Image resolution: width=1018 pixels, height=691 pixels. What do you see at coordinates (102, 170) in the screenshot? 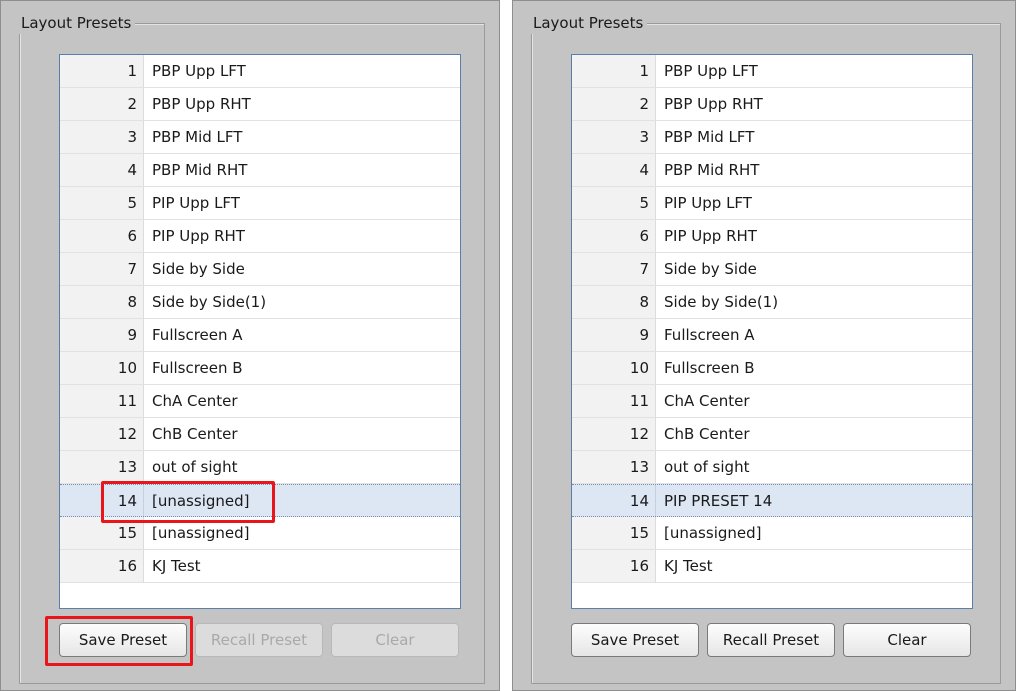
I see `preset-number: 4` at bounding box center [102, 170].